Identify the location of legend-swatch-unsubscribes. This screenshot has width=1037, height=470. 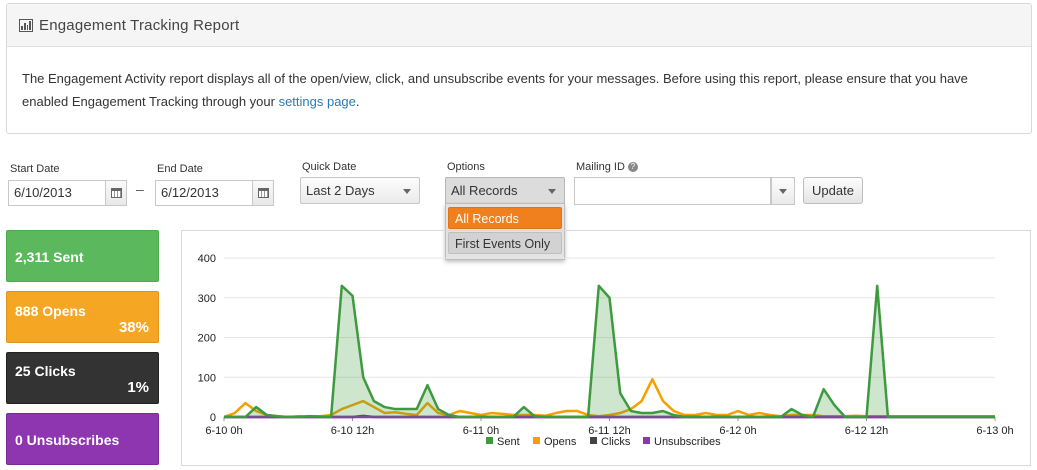
(646, 440).